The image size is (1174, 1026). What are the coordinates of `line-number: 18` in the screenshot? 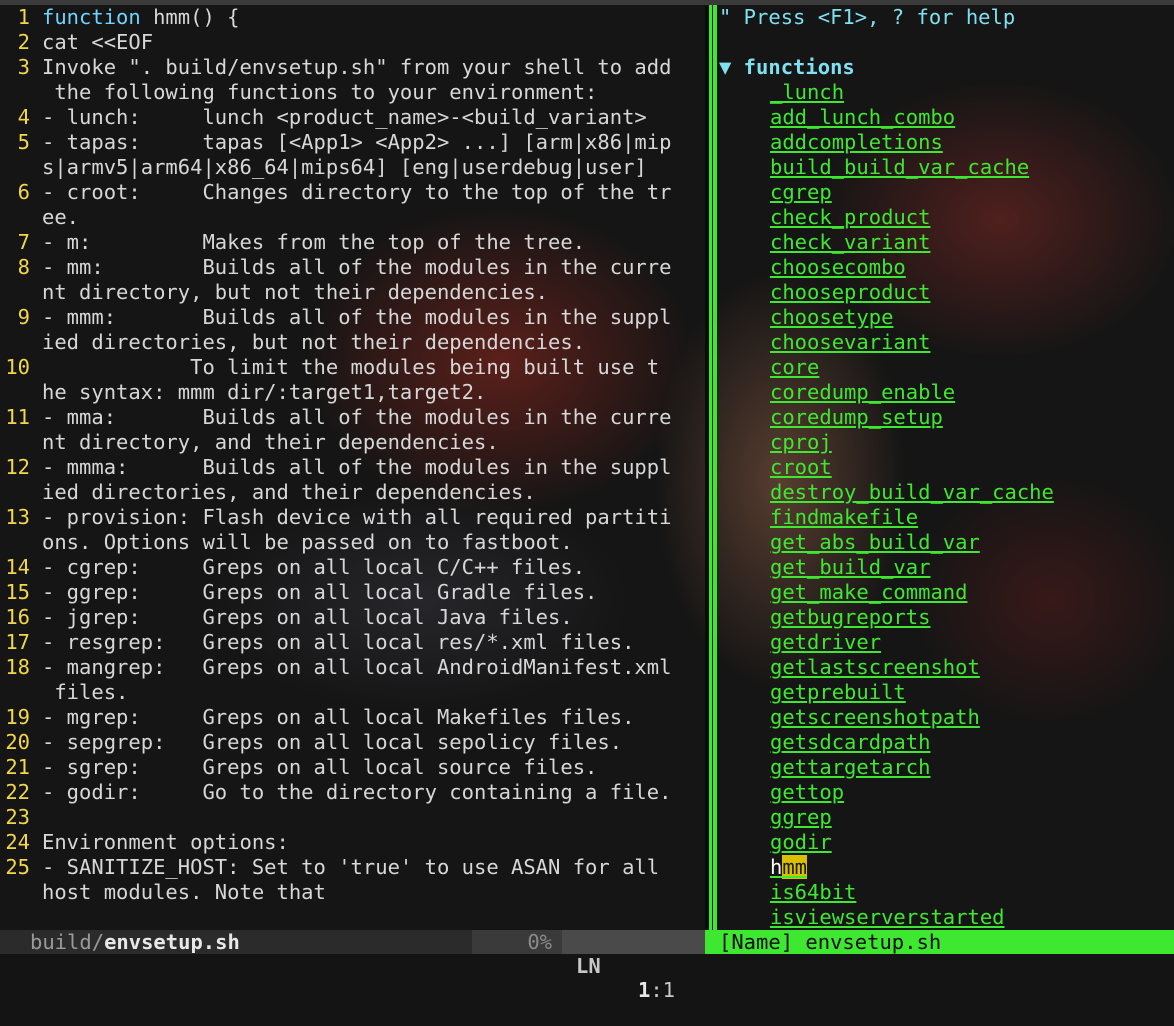 It's located at (17, 667).